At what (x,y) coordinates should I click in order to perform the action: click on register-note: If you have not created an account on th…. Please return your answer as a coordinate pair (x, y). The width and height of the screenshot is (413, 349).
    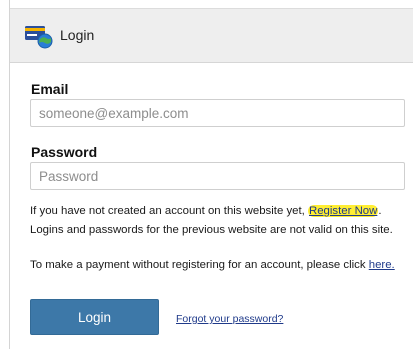
    Looking at the image, I should click on (220, 211).